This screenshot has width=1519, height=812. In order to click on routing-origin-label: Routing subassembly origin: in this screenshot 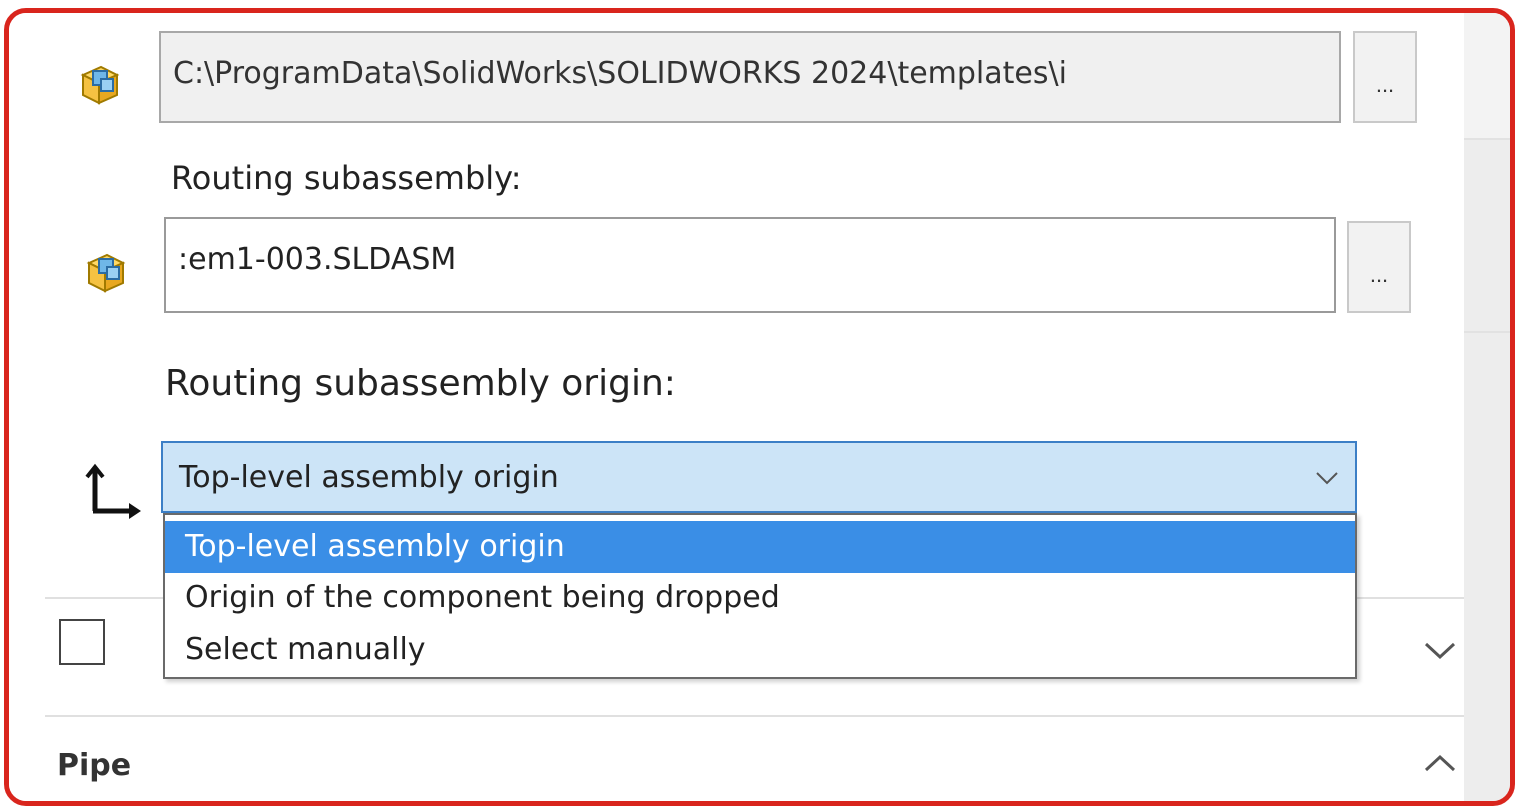, I will do `click(420, 383)`.